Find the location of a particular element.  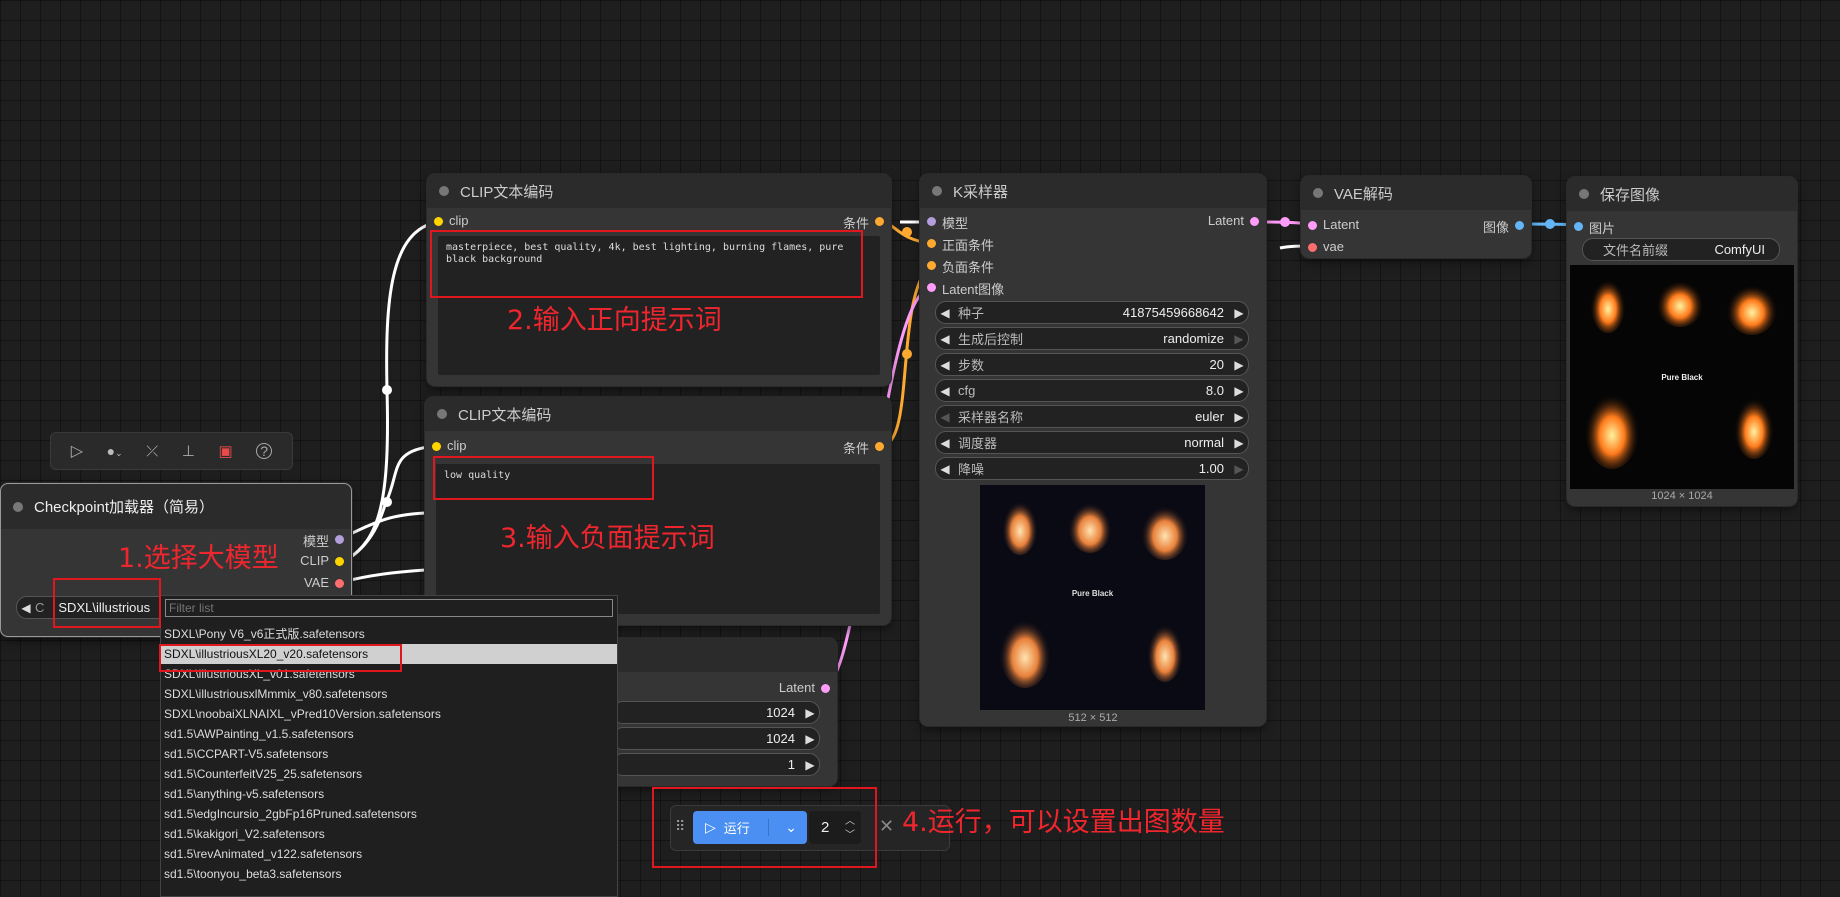

input-positive: 正面条件 is located at coordinates (960, 244).